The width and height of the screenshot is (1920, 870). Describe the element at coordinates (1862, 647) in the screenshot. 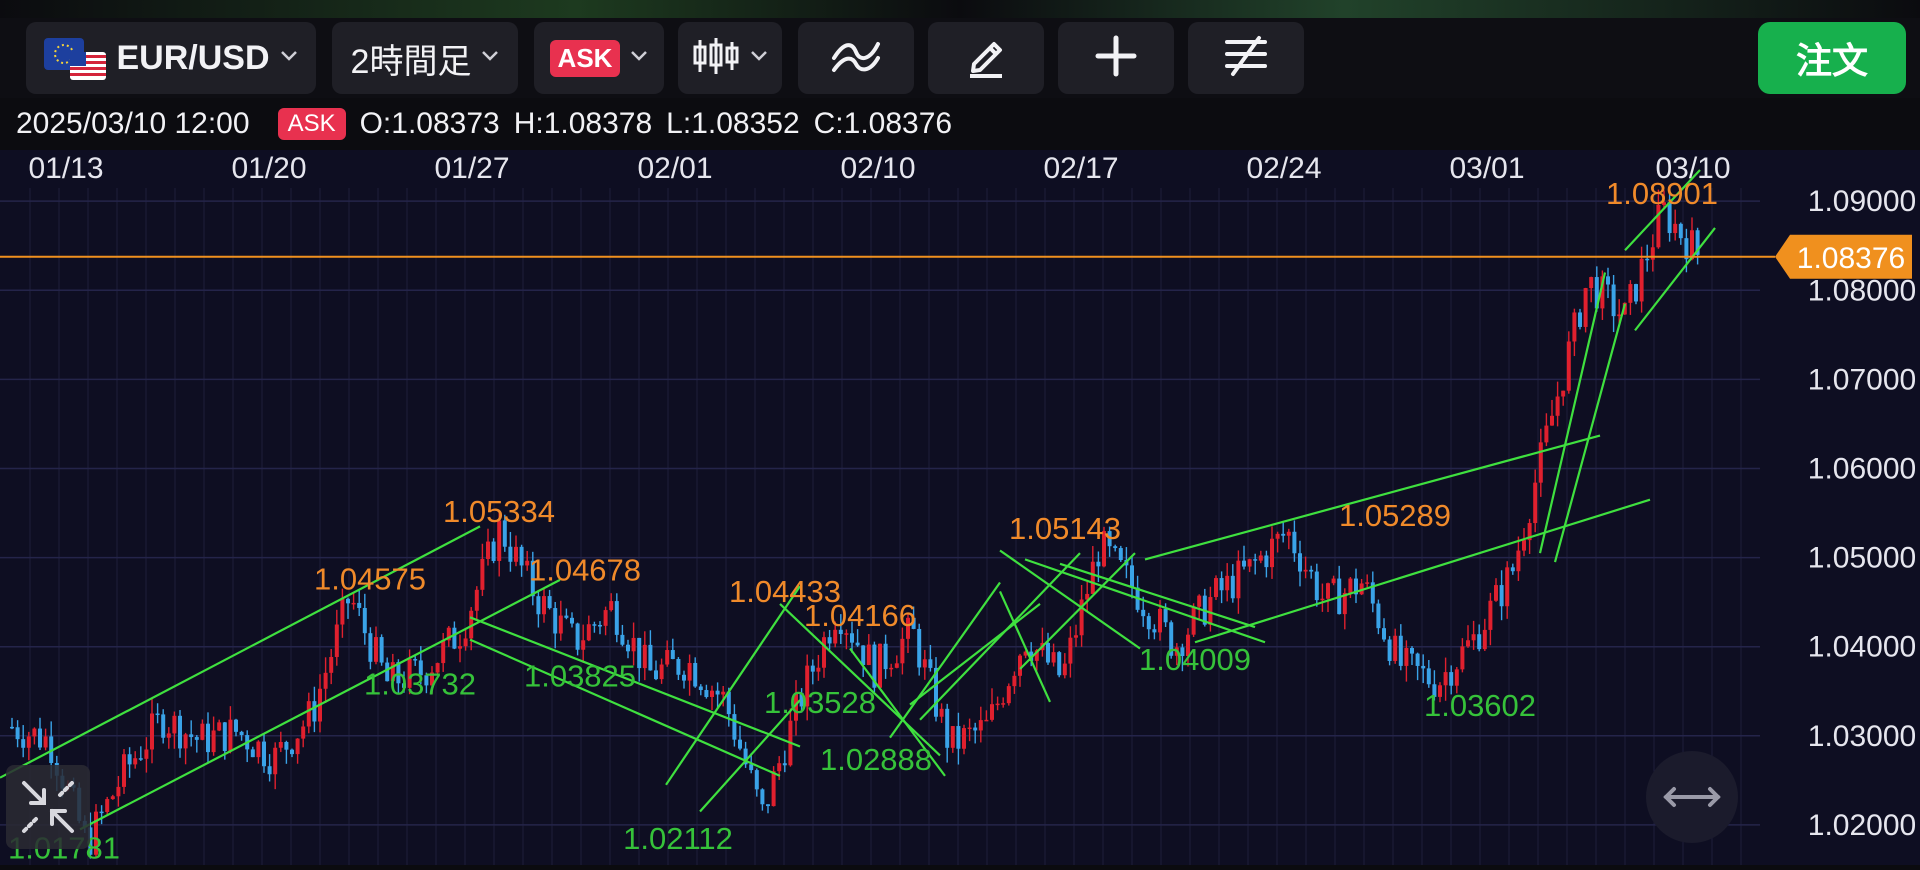

I see `y-tick-label: 1.04000` at that location.